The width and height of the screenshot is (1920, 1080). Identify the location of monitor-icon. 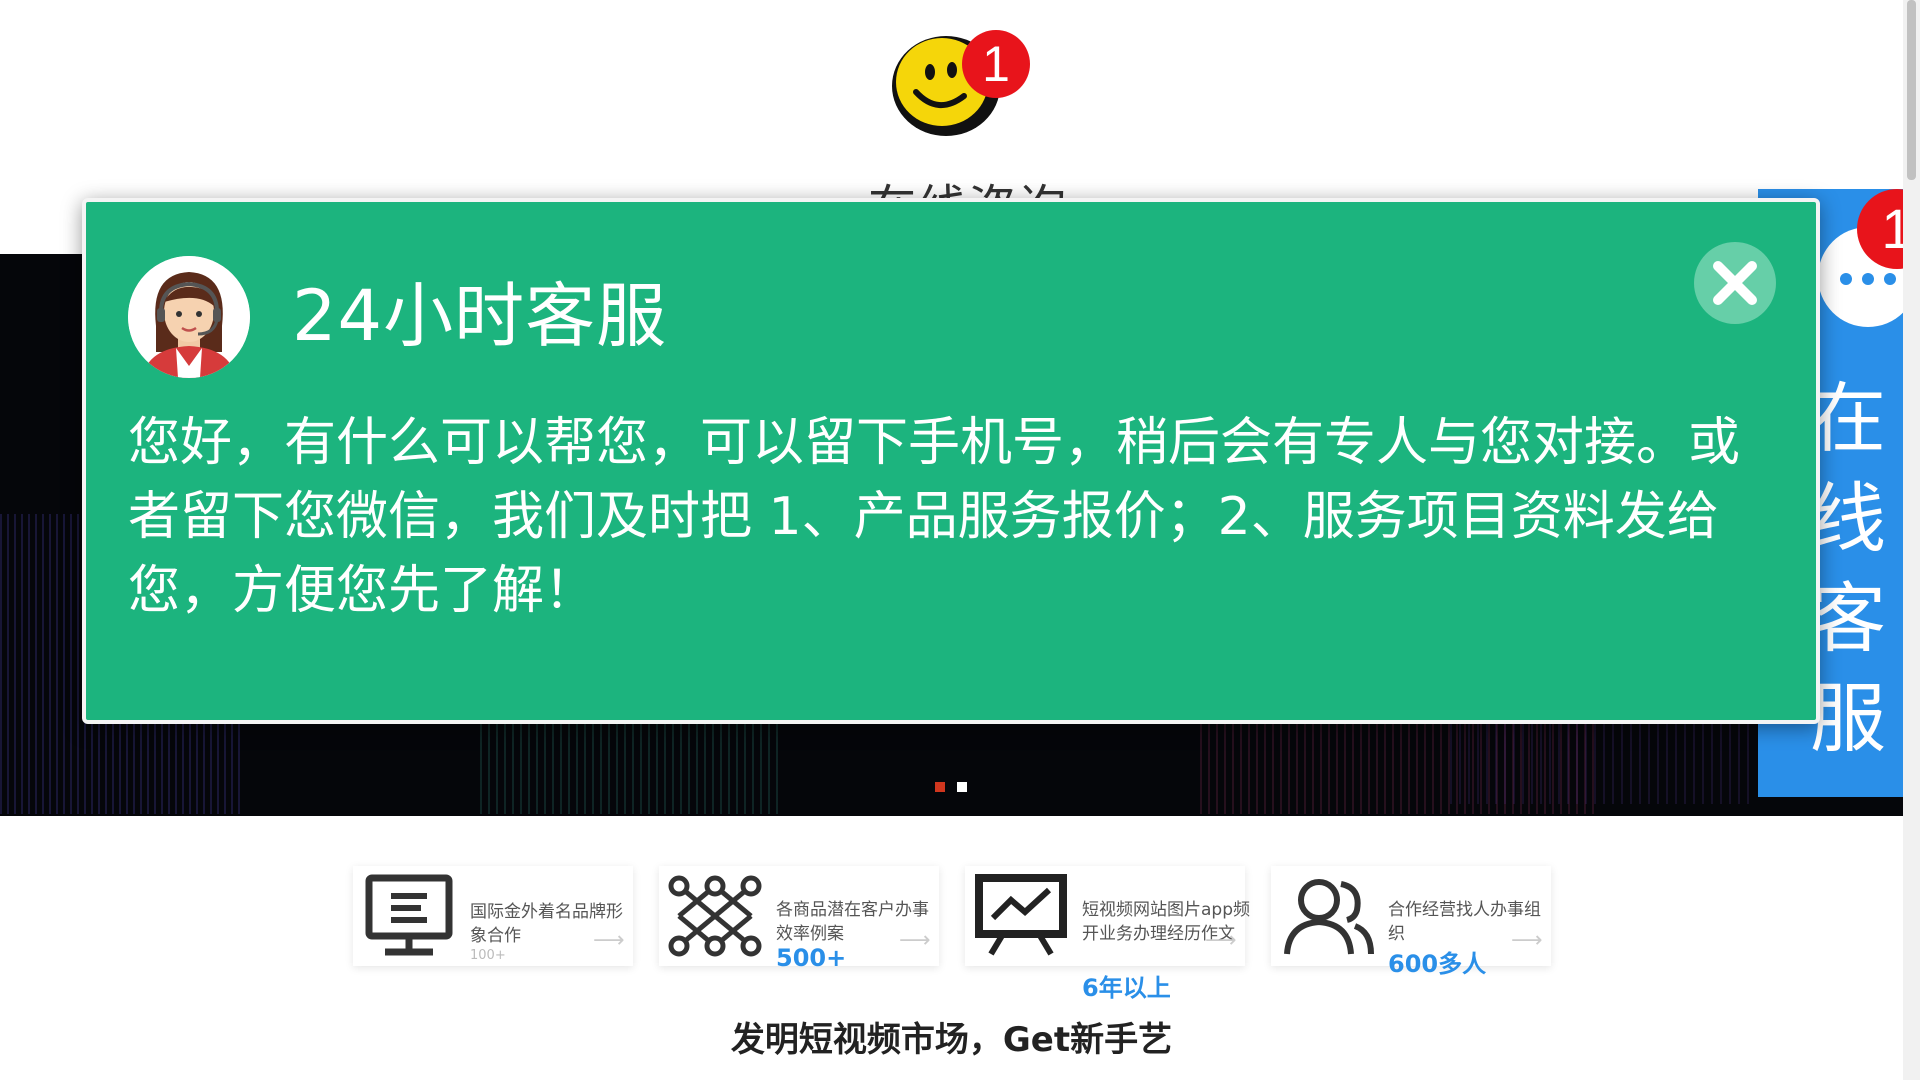
(409, 915).